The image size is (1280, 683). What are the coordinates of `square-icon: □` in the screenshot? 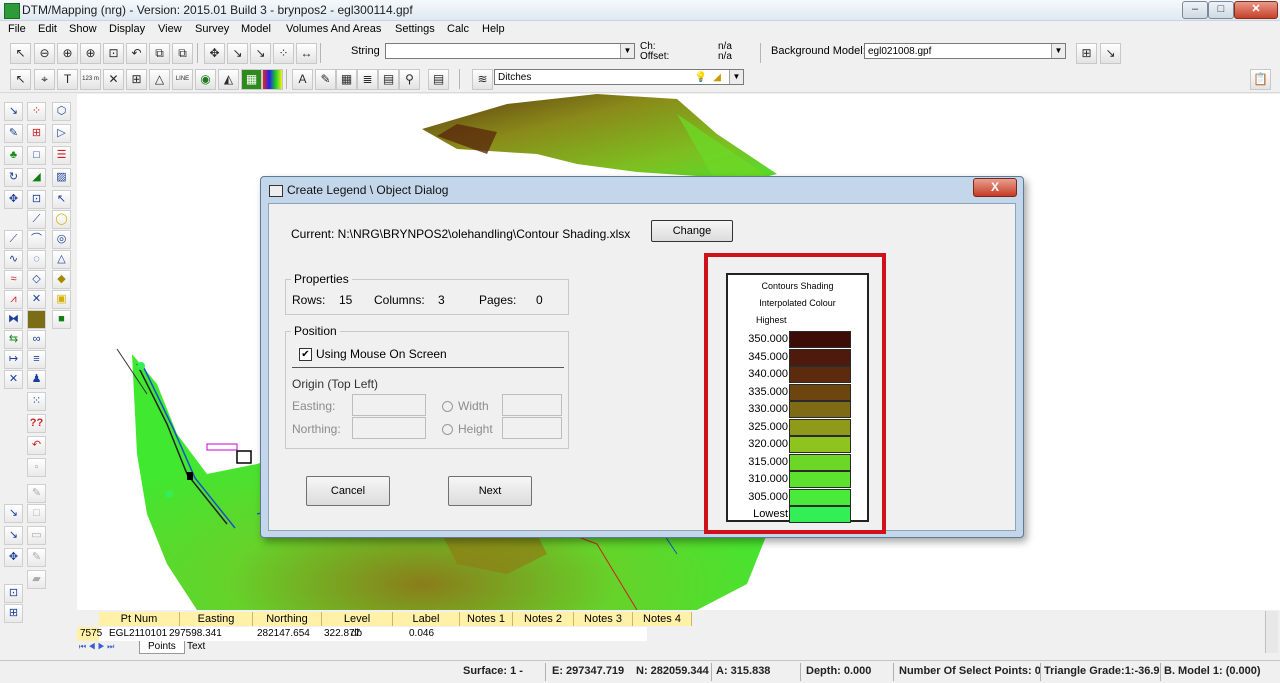 It's located at (36, 155).